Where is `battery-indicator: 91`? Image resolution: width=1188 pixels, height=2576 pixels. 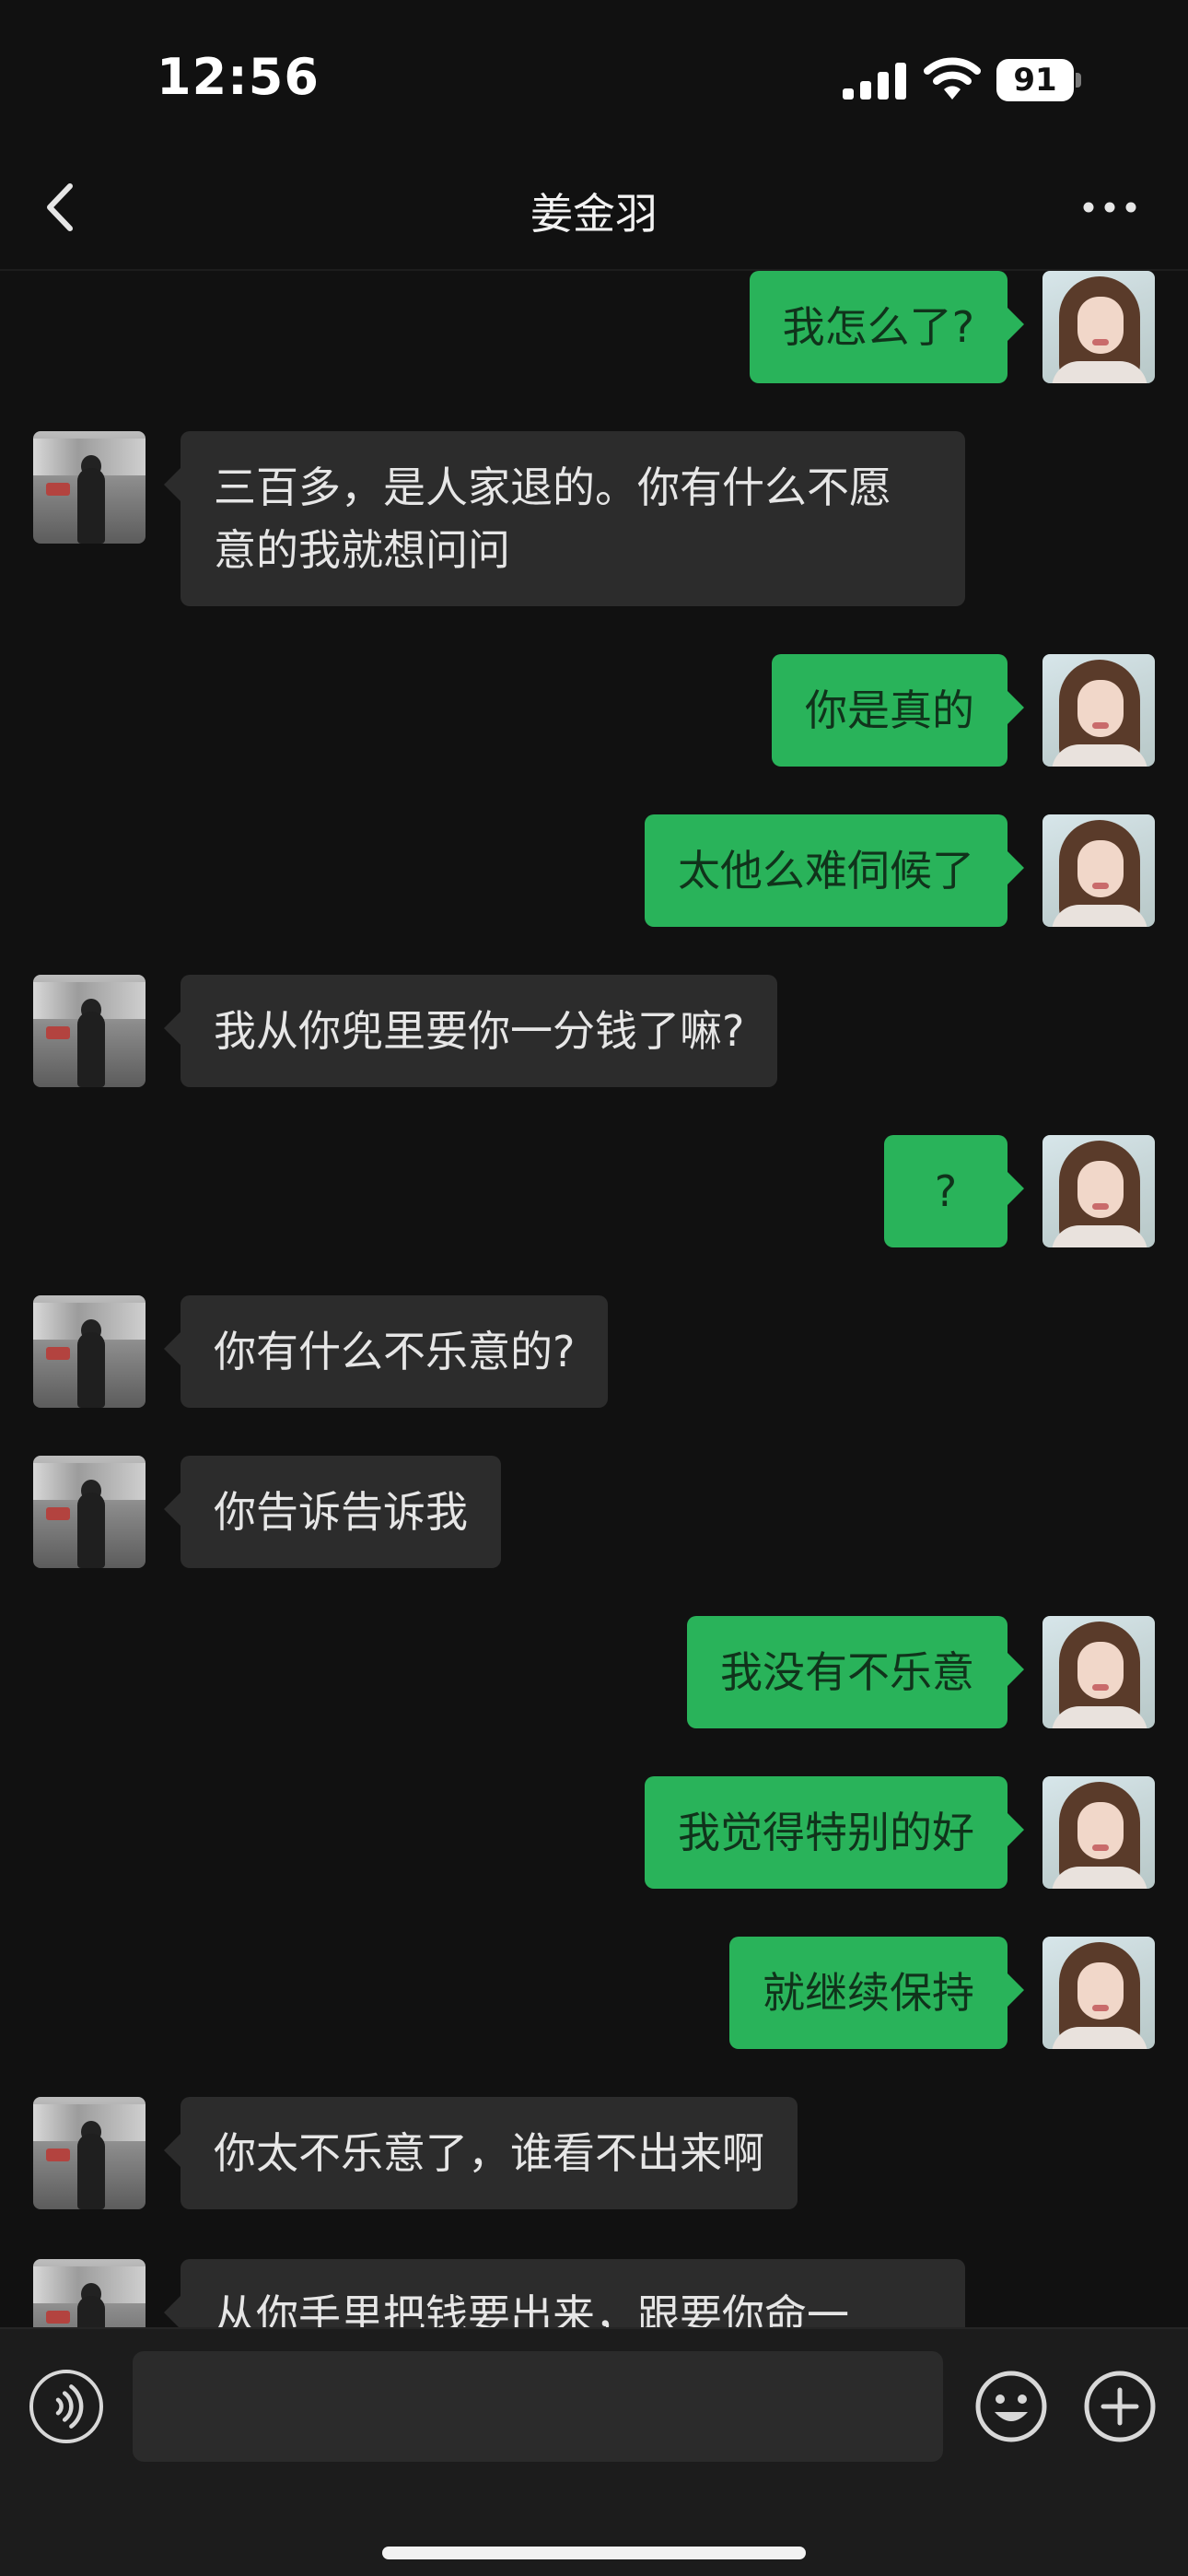
battery-indicator: 91 is located at coordinates (1038, 80).